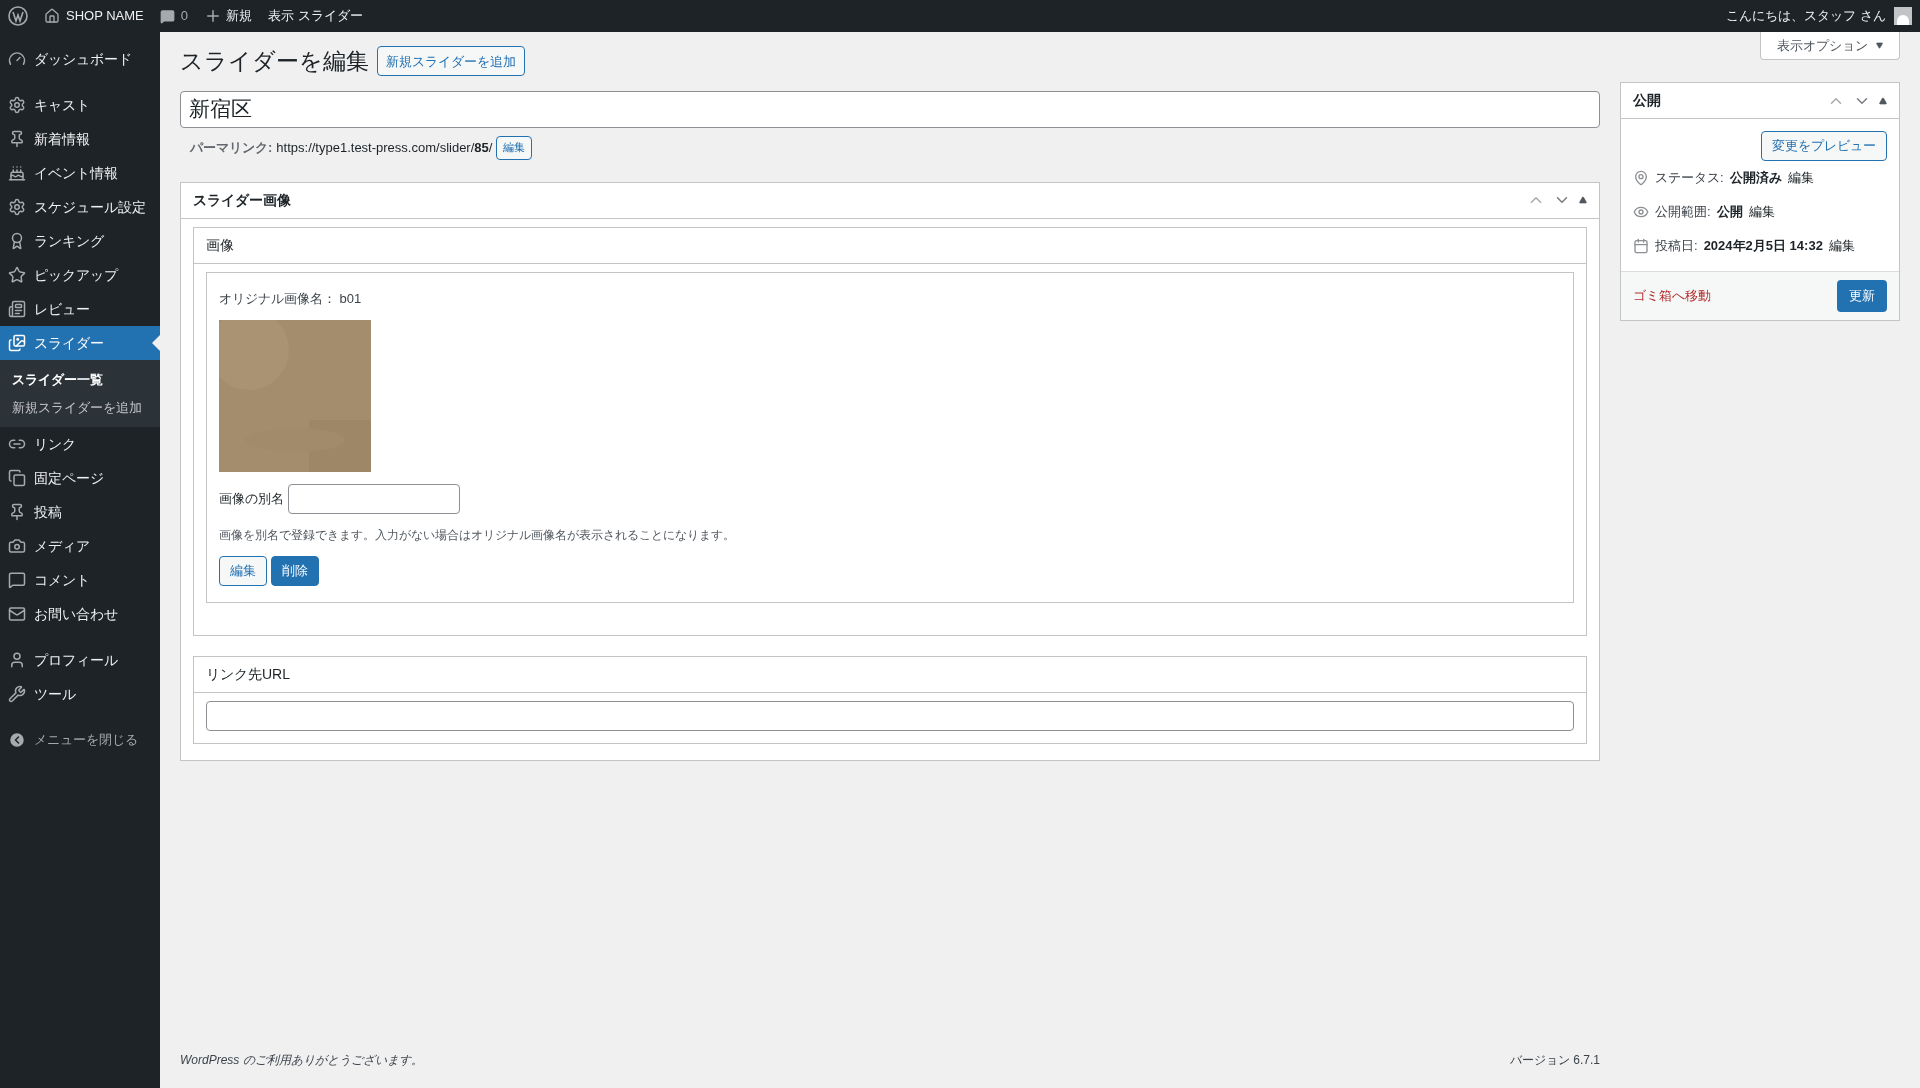 This screenshot has height=1088, width=1920. What do you see at coordinates (243, 571) in the screenshot?
I see `edit-button: 編集` at bounding box center [243, 571].